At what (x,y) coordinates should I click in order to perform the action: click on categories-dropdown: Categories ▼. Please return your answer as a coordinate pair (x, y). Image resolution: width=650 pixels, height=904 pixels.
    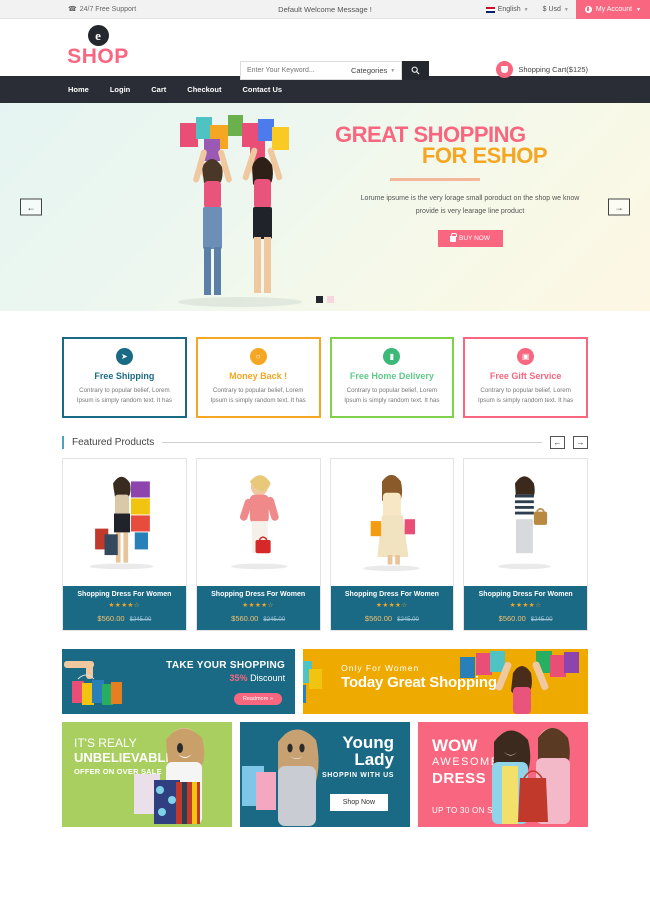
    Looking at the image, I should click on (374, 70).